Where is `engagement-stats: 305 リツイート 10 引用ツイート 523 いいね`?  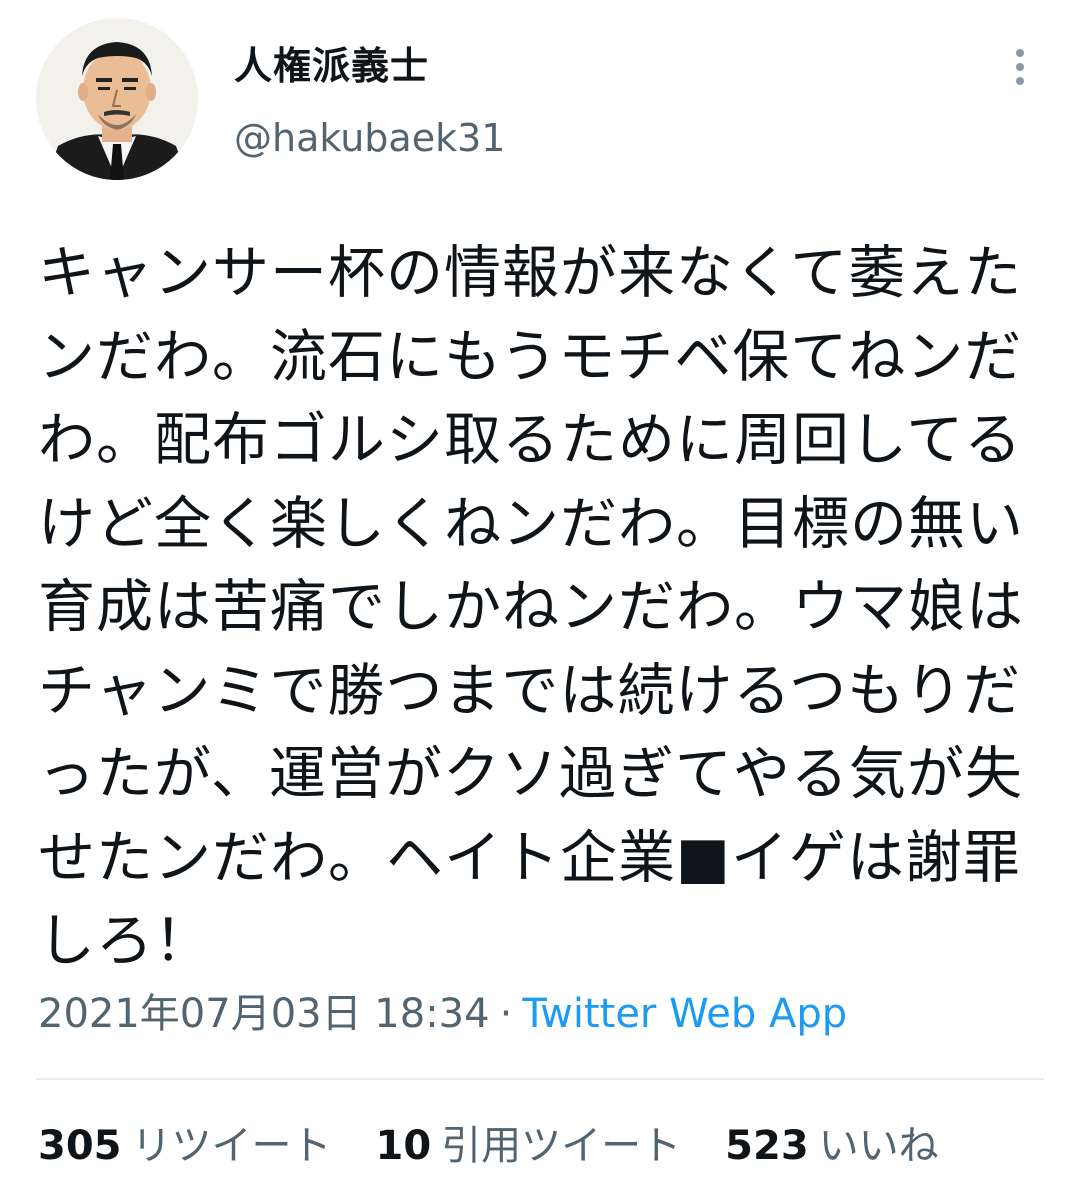
engagement-stats: 305 リツイート 10 引用ツイート 523 いいね is located at coordinates (488, 1146).